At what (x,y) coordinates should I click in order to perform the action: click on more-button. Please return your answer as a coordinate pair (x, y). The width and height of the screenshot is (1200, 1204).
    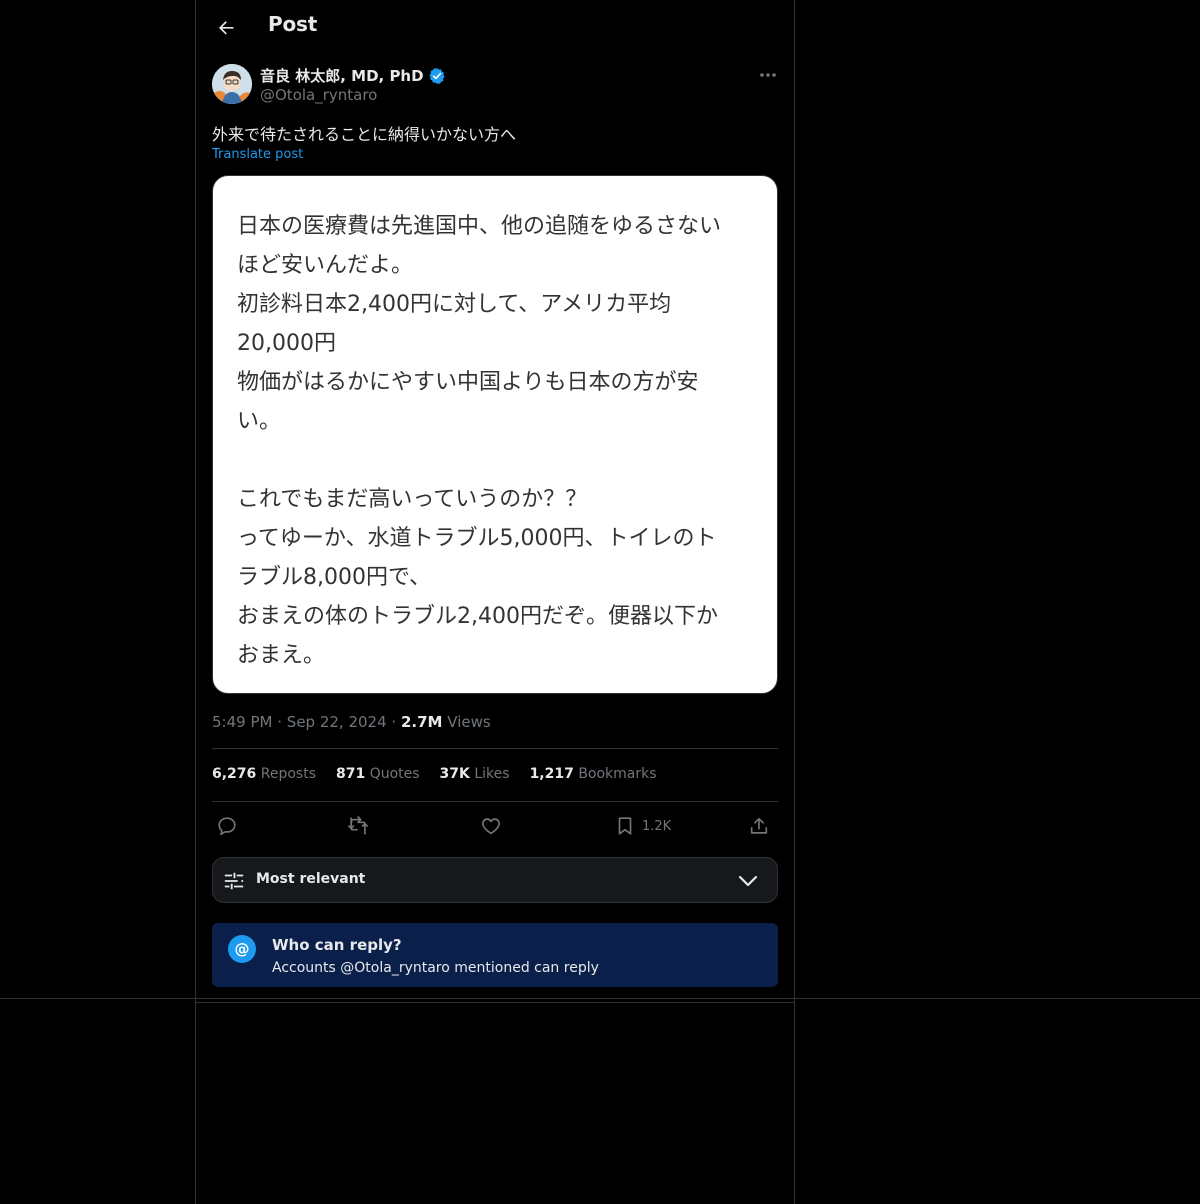
    Looking at the image, I should click on (768, 75).